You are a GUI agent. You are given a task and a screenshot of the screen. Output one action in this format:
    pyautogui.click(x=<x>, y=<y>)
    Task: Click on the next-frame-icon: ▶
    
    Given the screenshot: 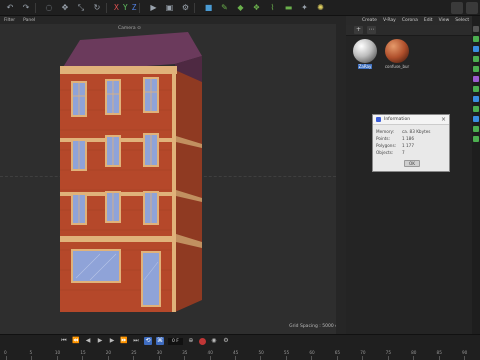 What is the action you would take?
    pyautogui.click(x=112, y=341)
    